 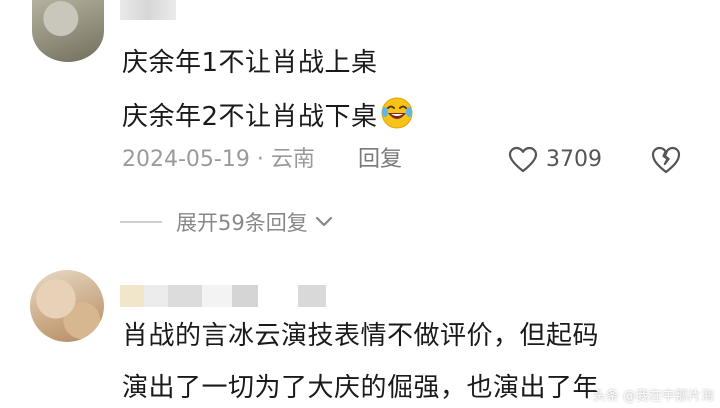 I want to click on comment-text: 庆余年2不让肖战下桌, so click(x=250, y=117).